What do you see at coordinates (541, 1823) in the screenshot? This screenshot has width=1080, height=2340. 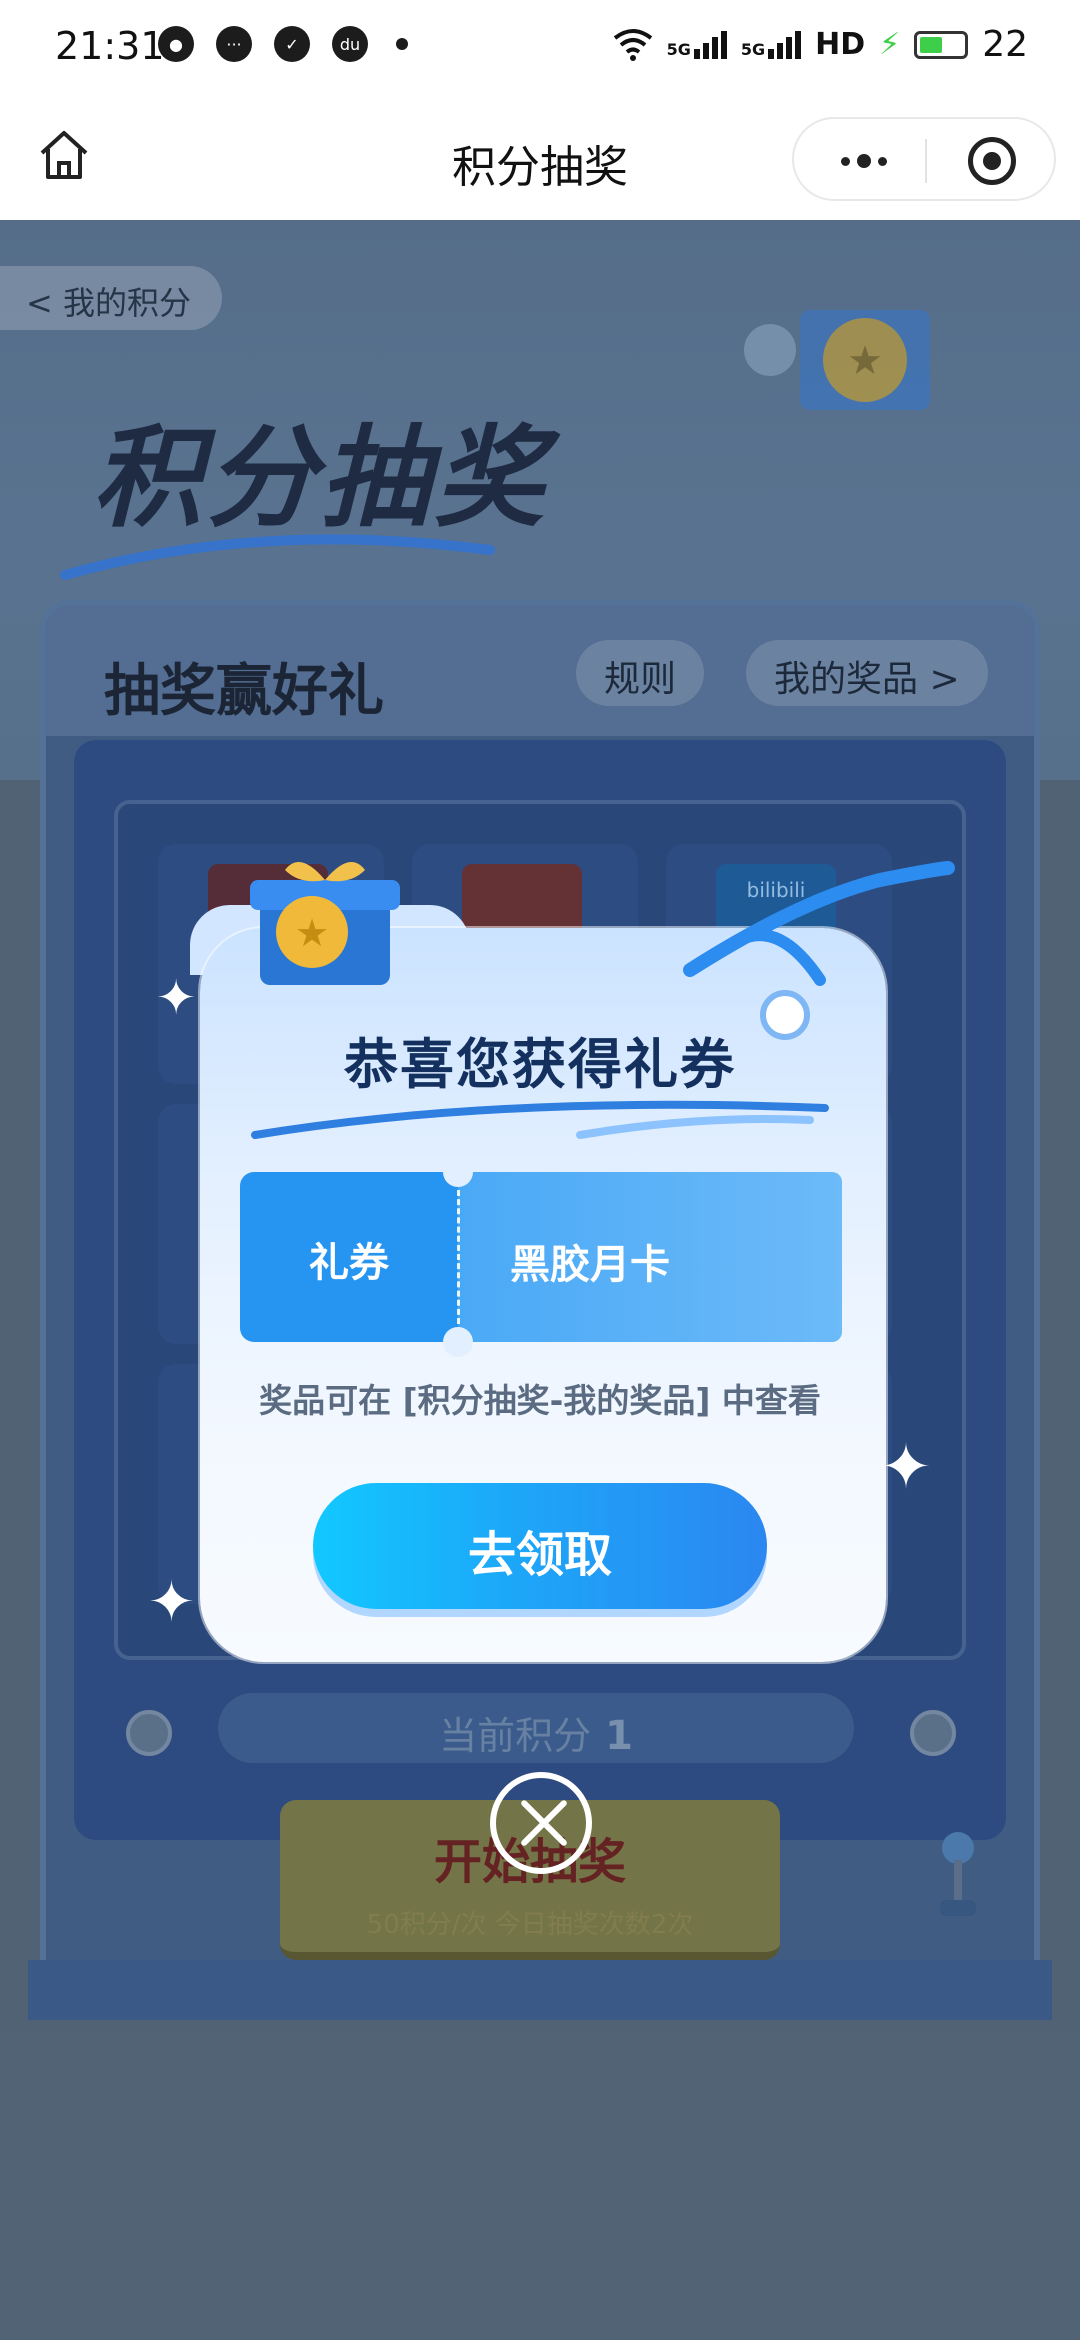 I see `close-dialog-button` at bounding box center [541, 1823].